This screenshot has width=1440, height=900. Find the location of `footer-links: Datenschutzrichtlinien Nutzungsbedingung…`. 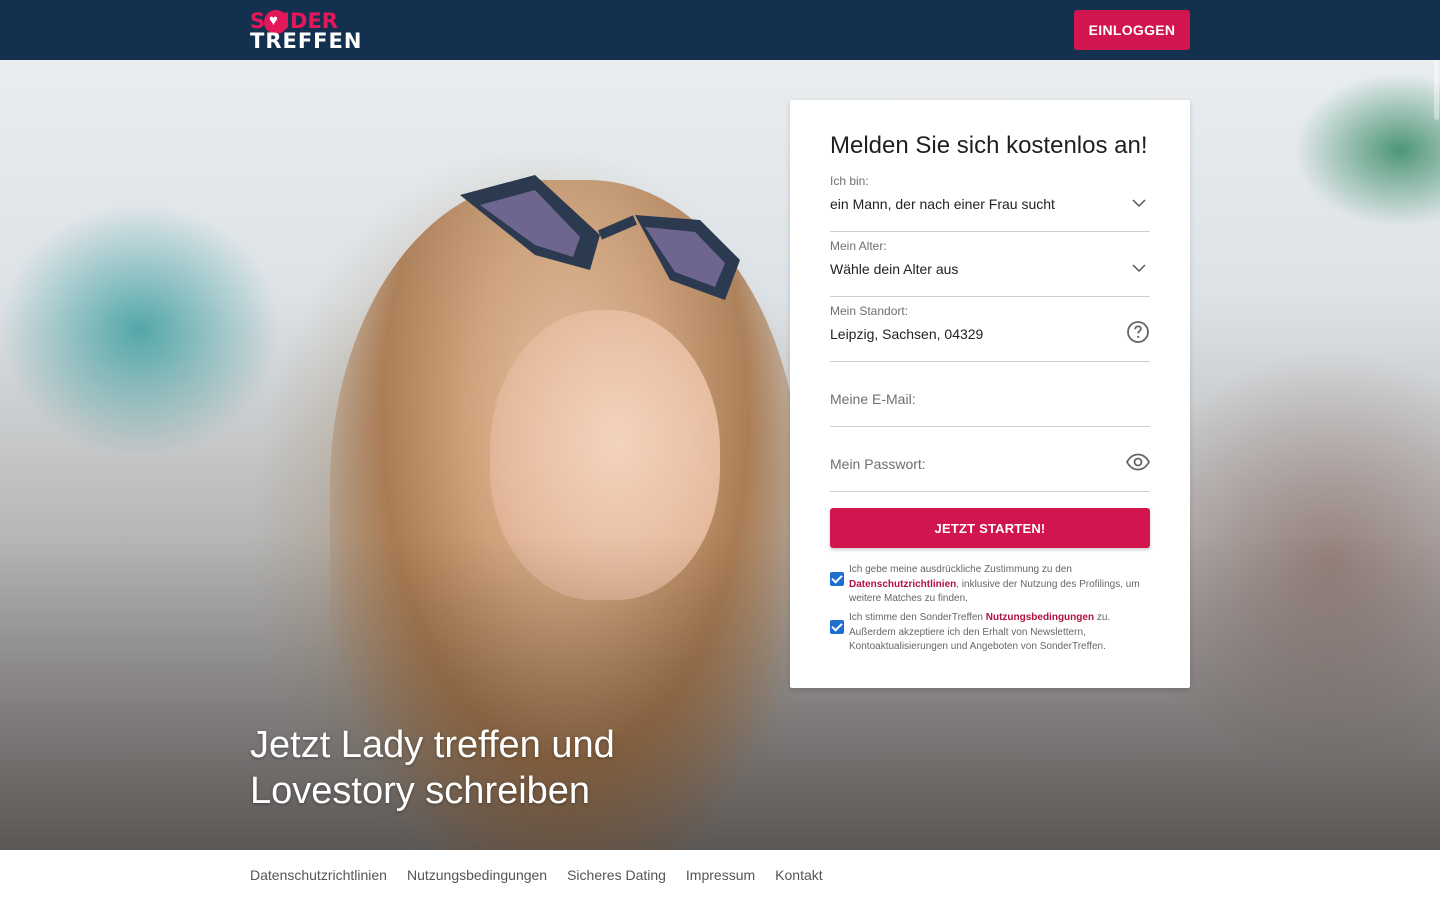

footer-links: Datenschutzrichtlinien Nutzungsbedingung… is located at coordinates (536, 875).